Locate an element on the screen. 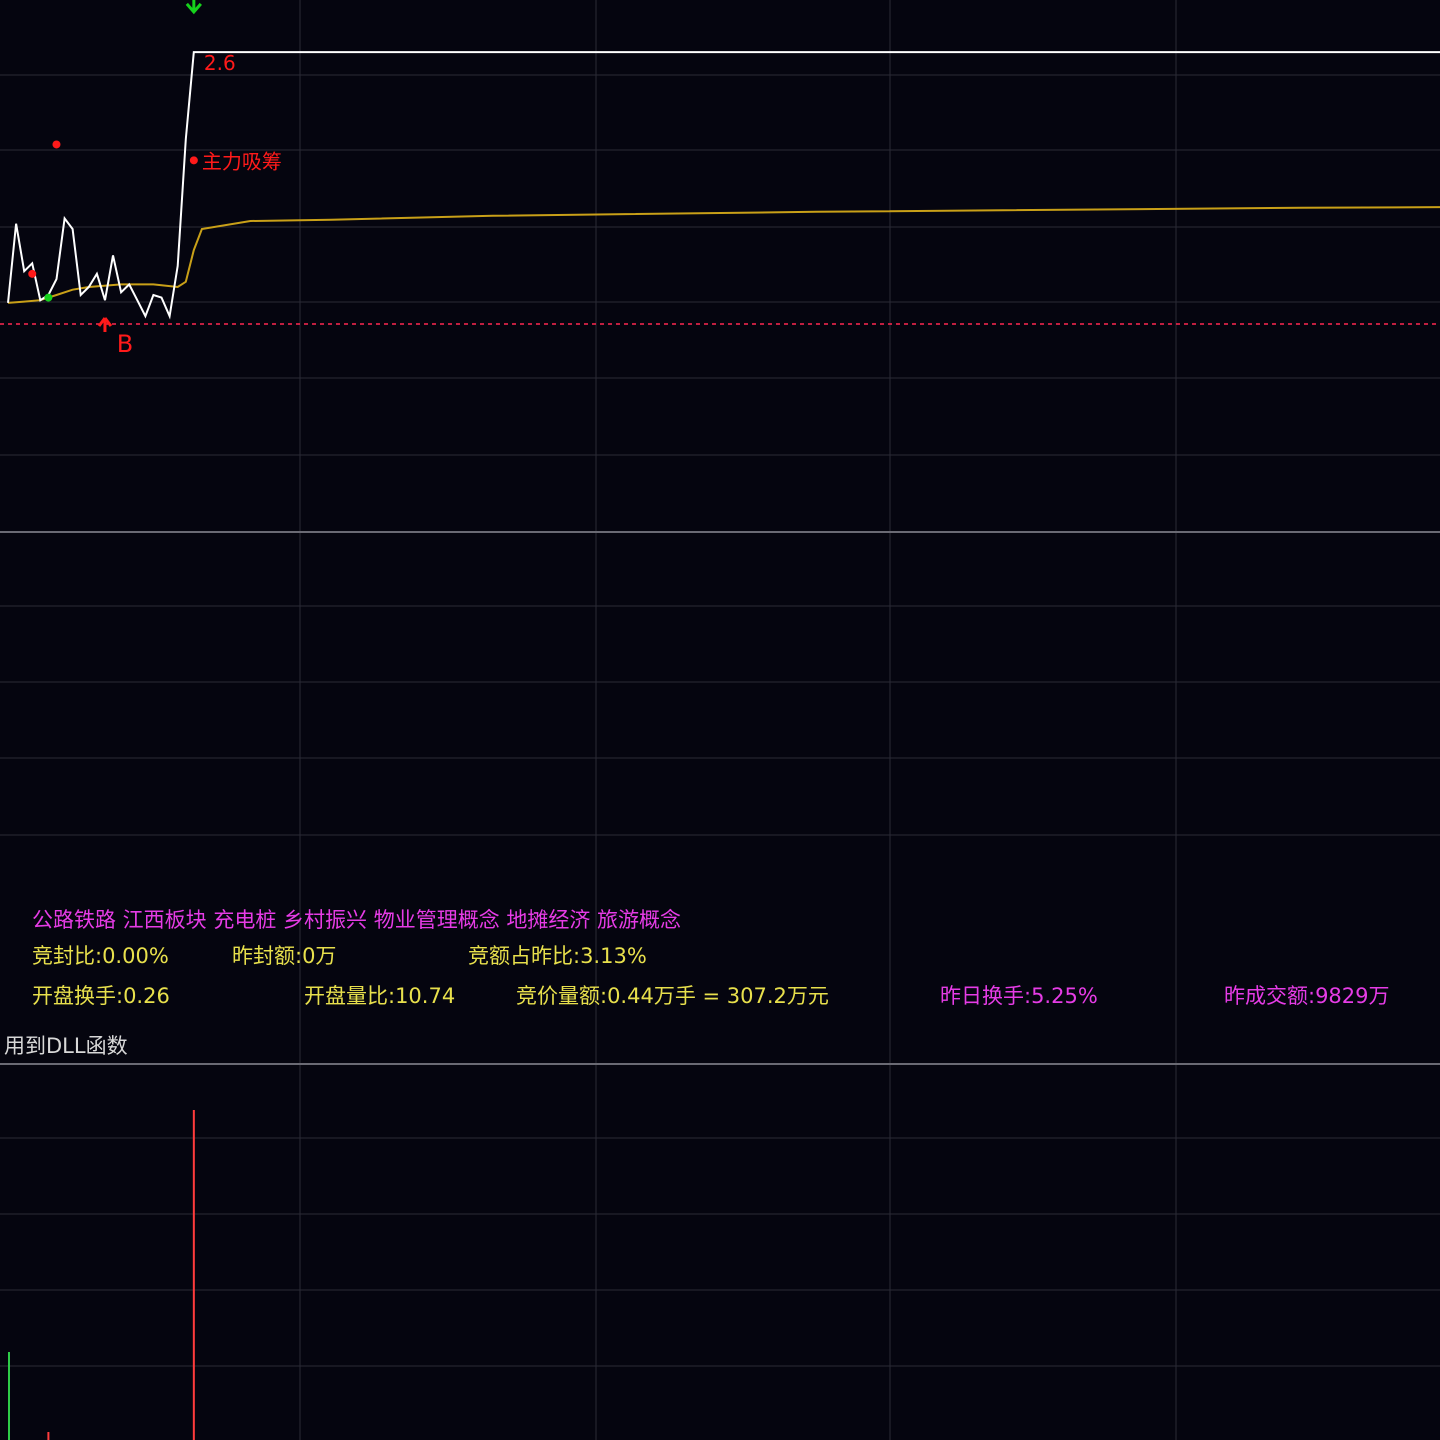  signal-label: 2.6 is located at coordinates (220, 63).